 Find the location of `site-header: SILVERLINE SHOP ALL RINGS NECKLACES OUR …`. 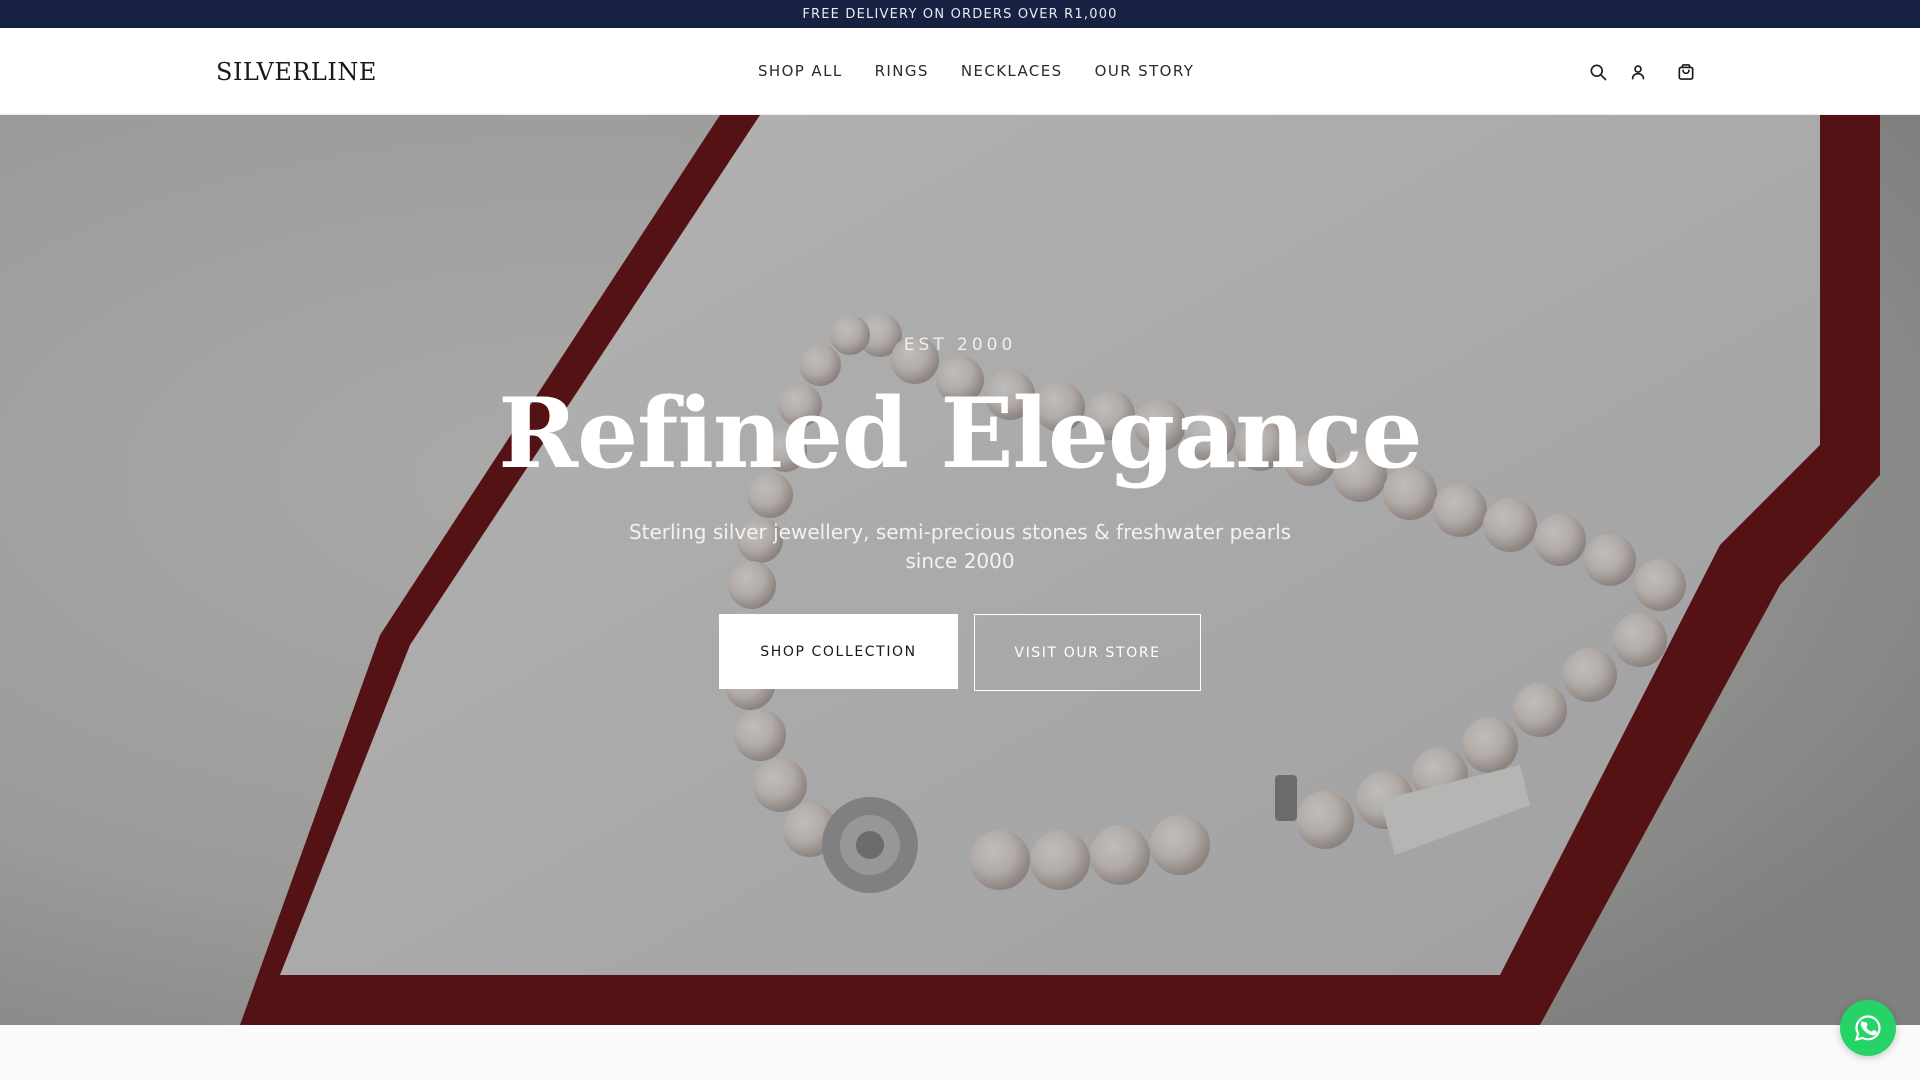

site-header: SILVERLINE SHOP ALL RINGS NECKLACES OUR … is located at coordinates (960, 71).